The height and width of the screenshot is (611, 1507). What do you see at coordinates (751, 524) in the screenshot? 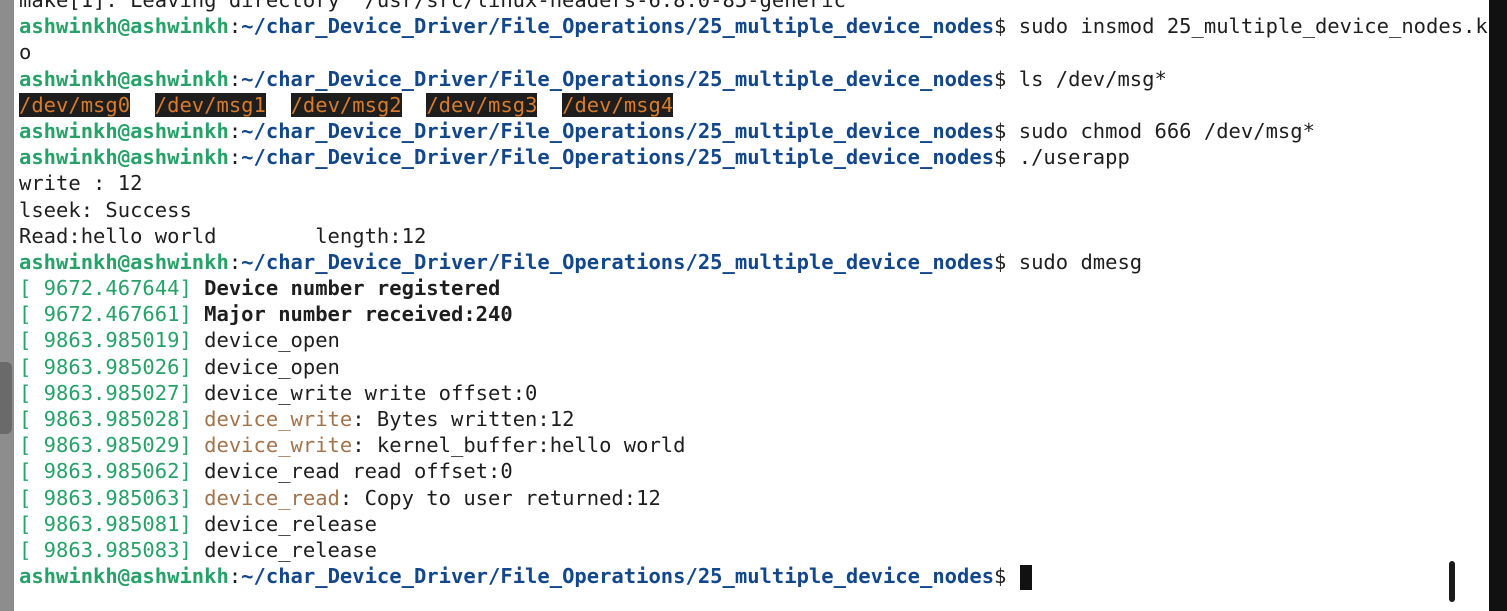
I see `dmesg-line: [ 9863.985081] device_release` at bounding box center [751, 524].